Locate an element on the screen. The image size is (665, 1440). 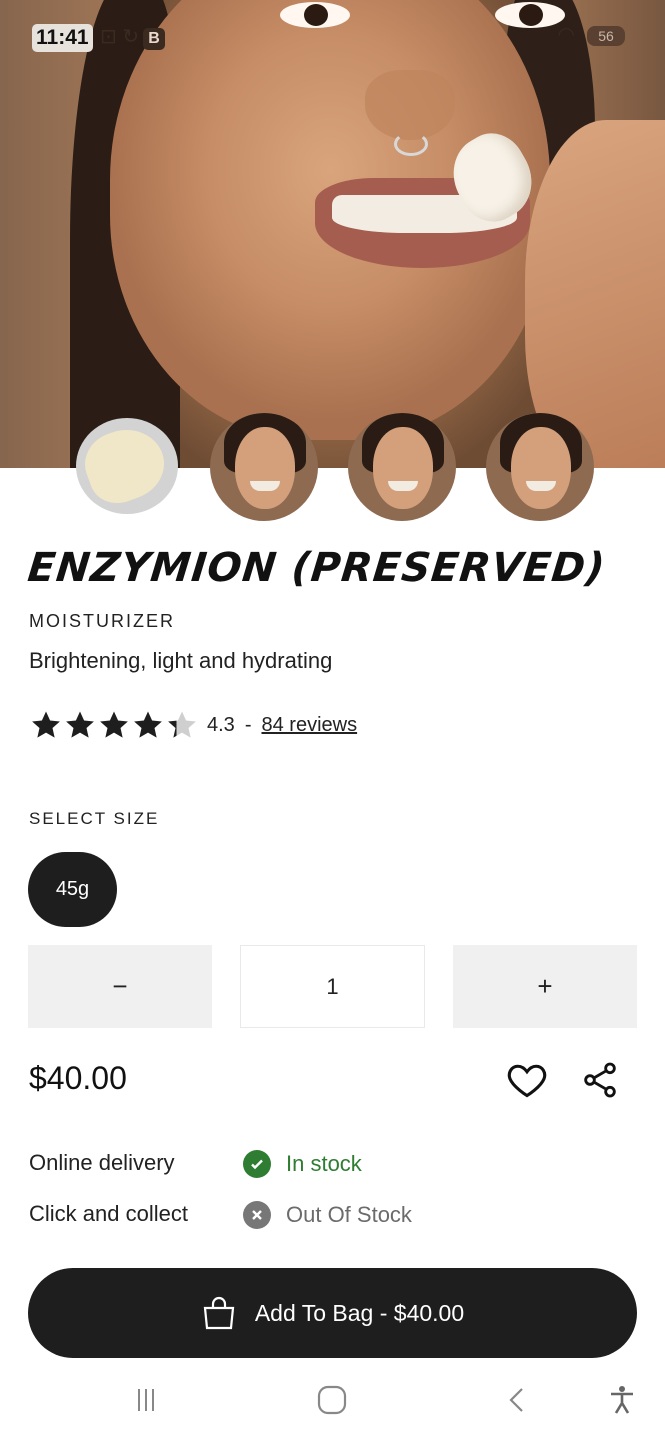
product-rating: 4.3 - 84 reviews is located at coordinates (193, 725).